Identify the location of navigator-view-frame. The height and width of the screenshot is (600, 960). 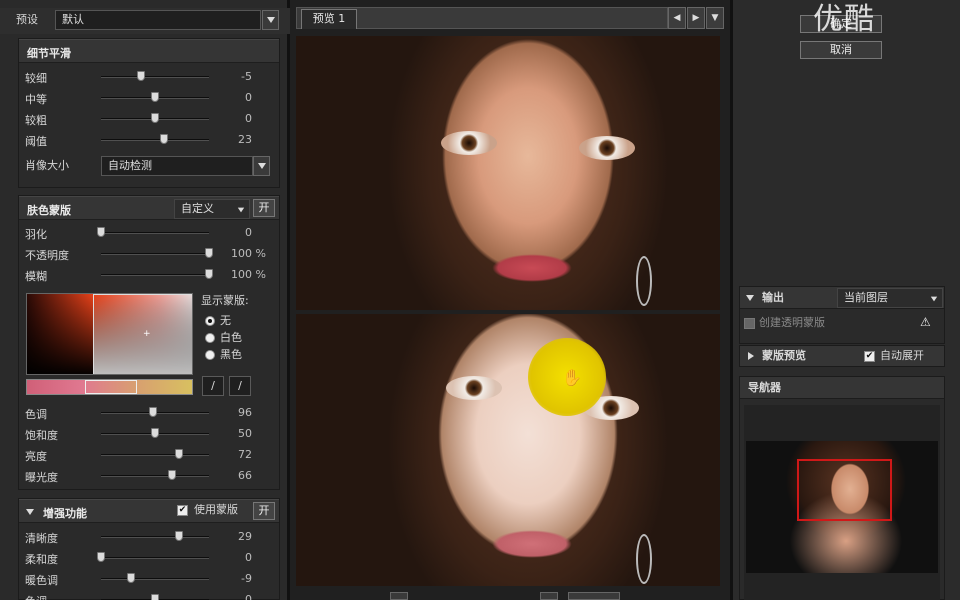
(844, 490).